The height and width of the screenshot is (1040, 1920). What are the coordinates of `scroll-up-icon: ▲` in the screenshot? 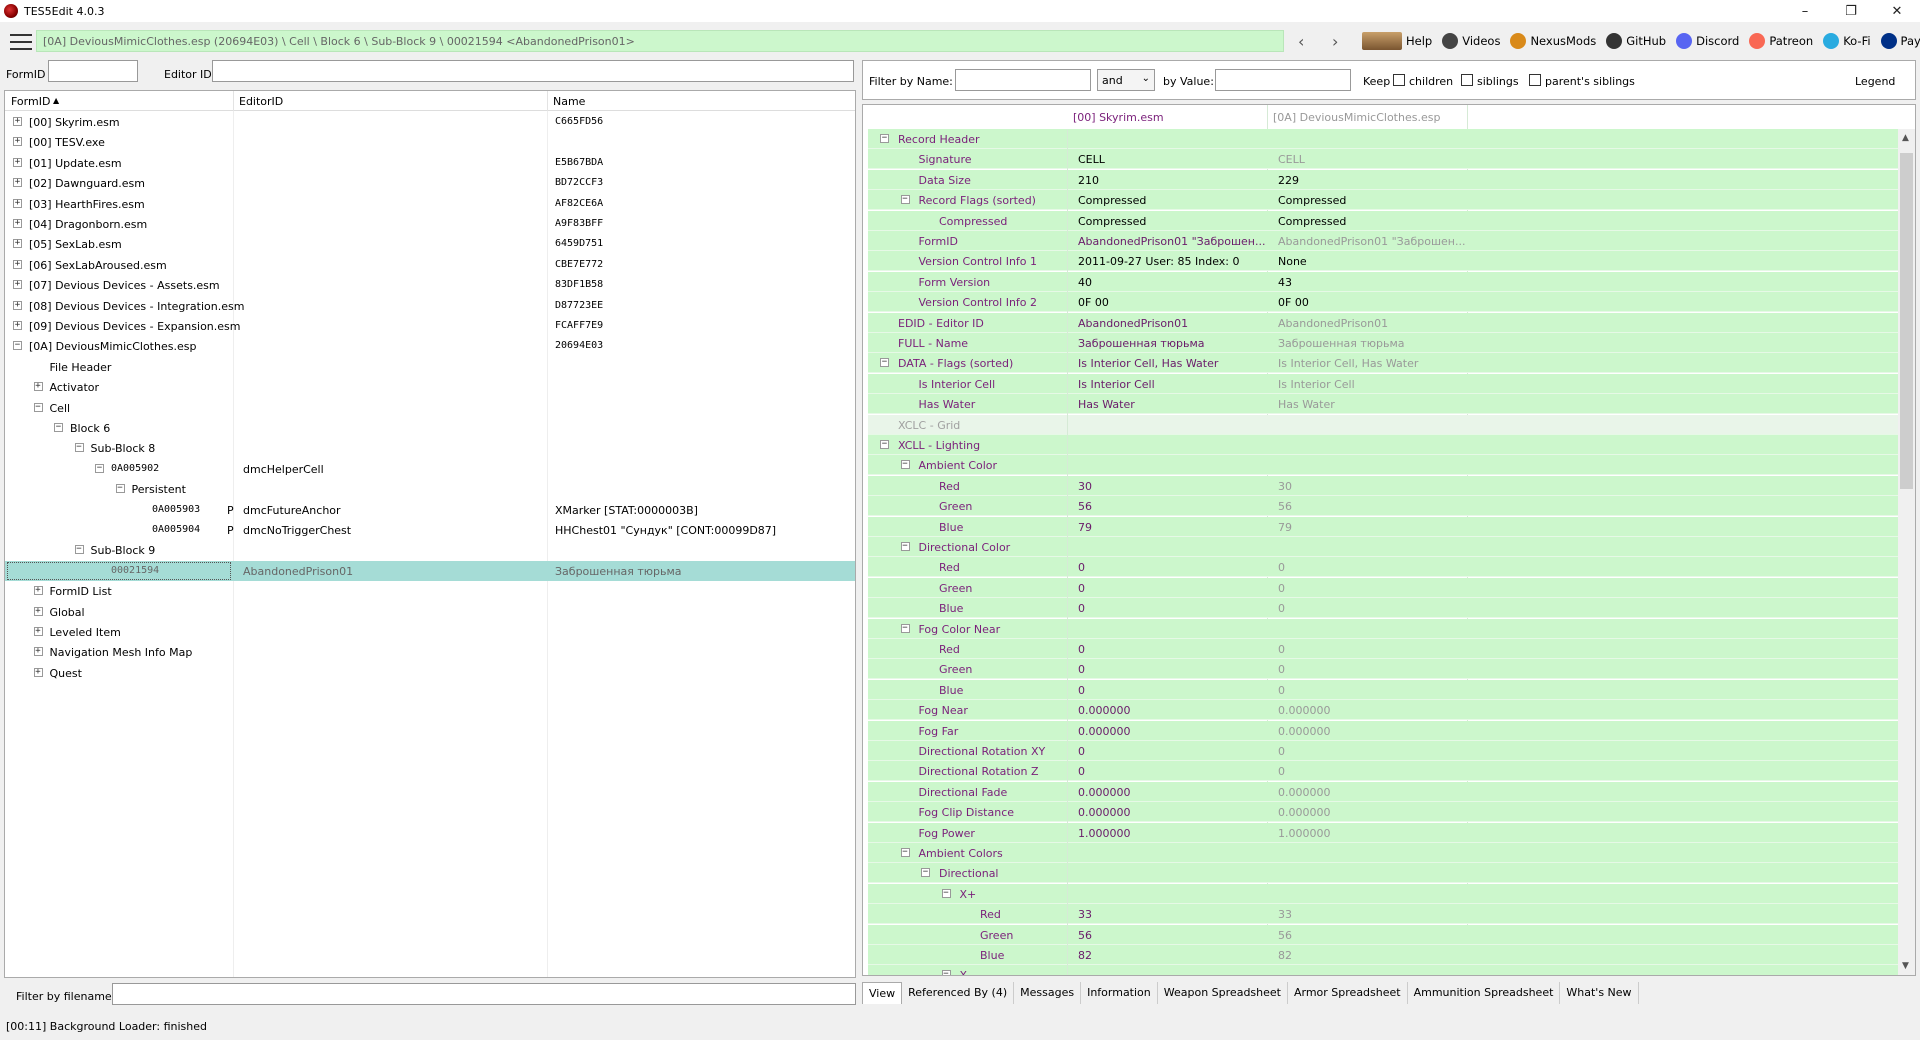 It's located at (1905, 138).